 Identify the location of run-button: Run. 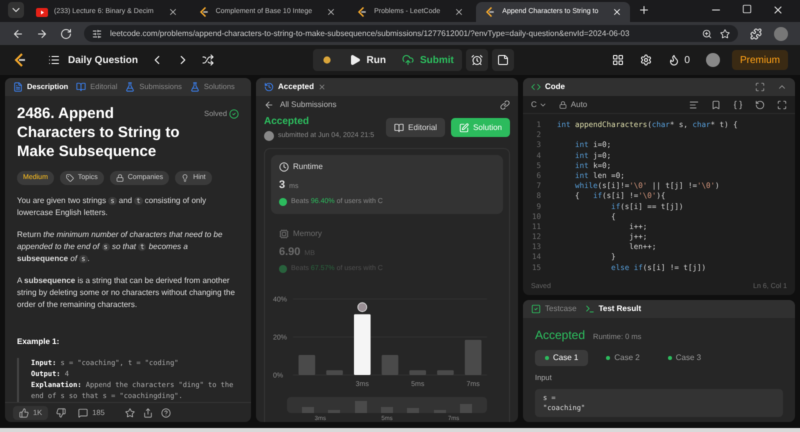
(367, 60).